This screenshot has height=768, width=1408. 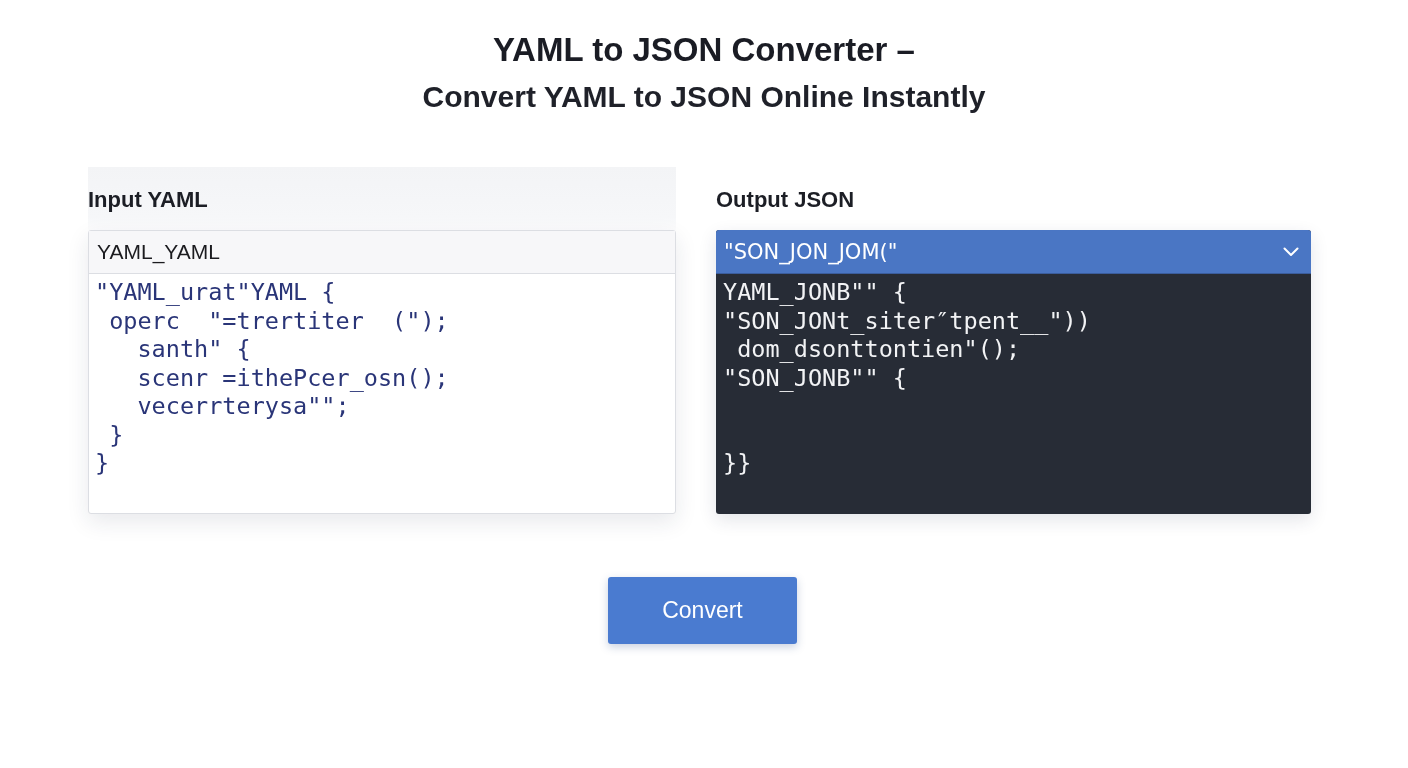 What do you see at coordinates (811, 251) in the screenshot?
I see `output-header-text: "SON_JON_JOM("` at bounding box center [811, 251].